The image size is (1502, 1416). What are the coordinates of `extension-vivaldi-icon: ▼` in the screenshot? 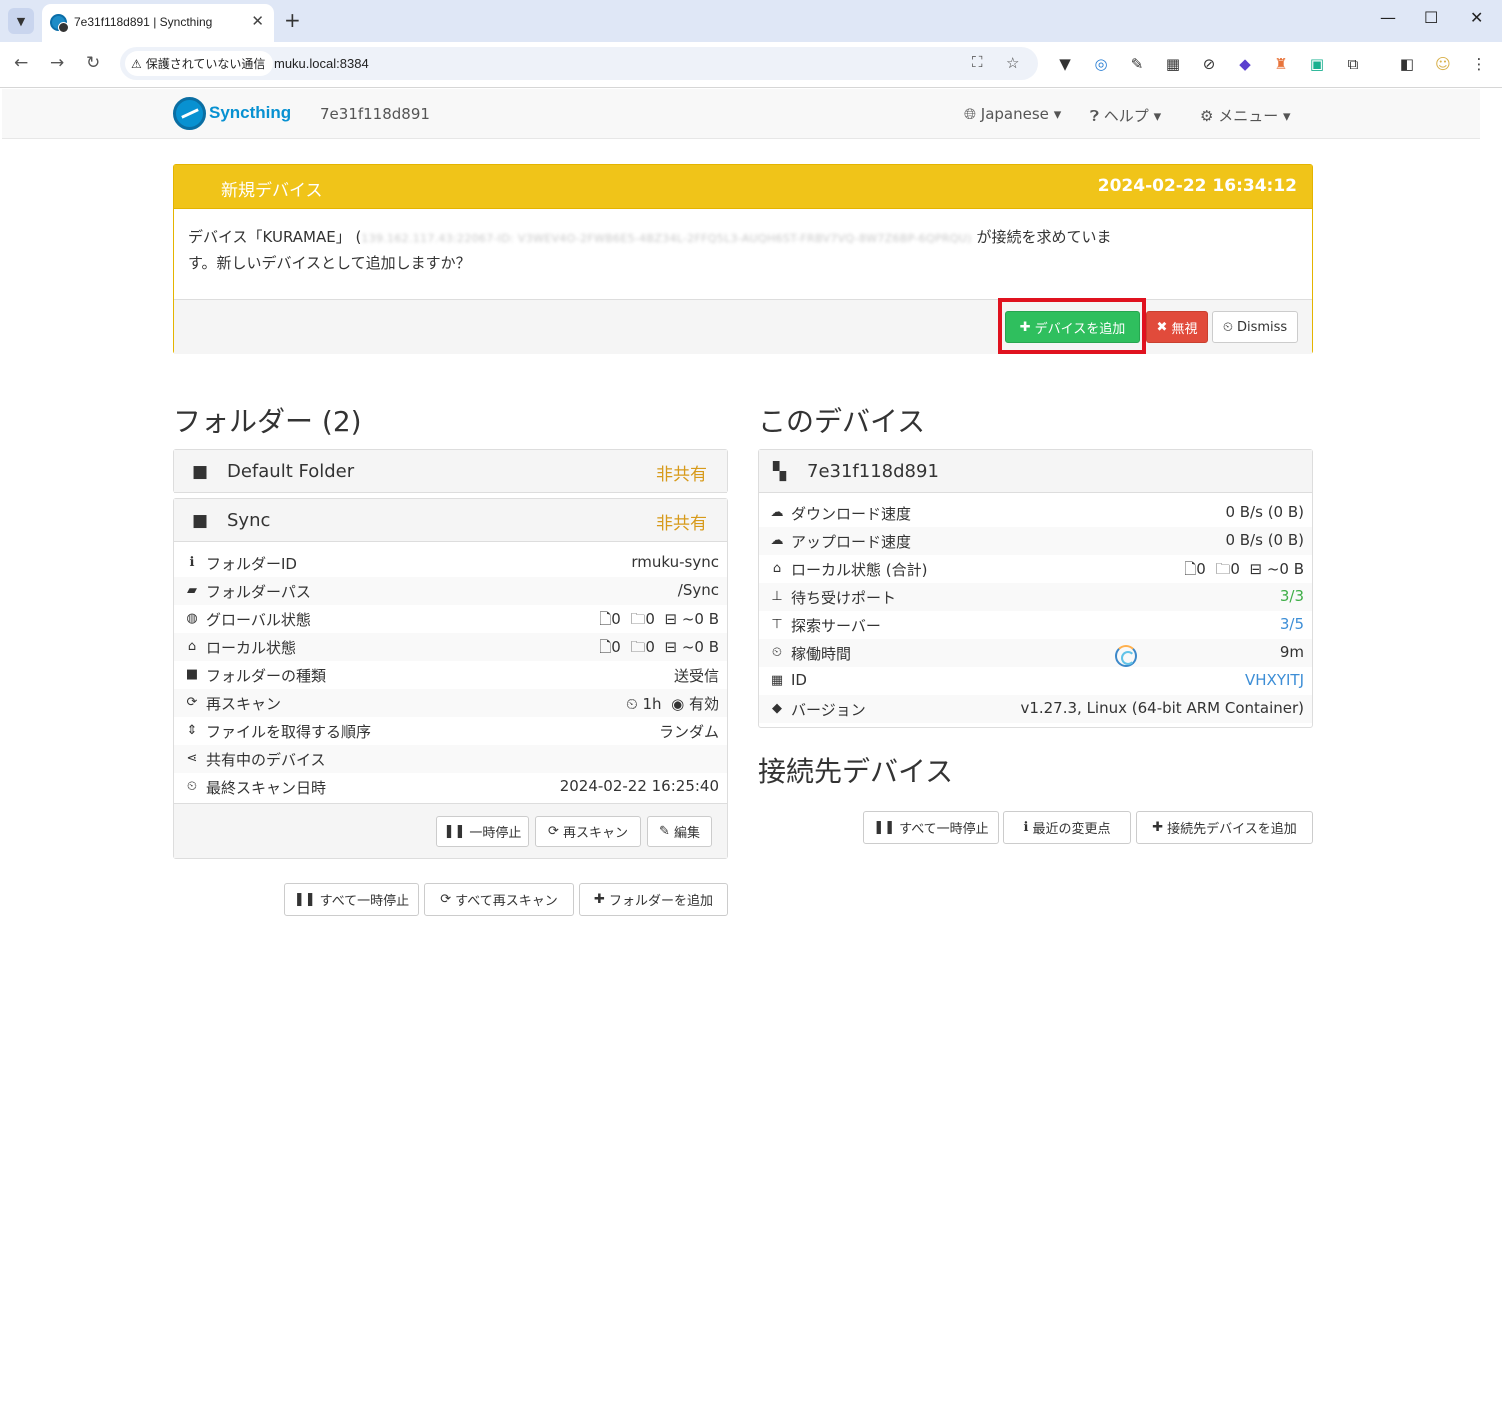 It's located at (1065, 64).